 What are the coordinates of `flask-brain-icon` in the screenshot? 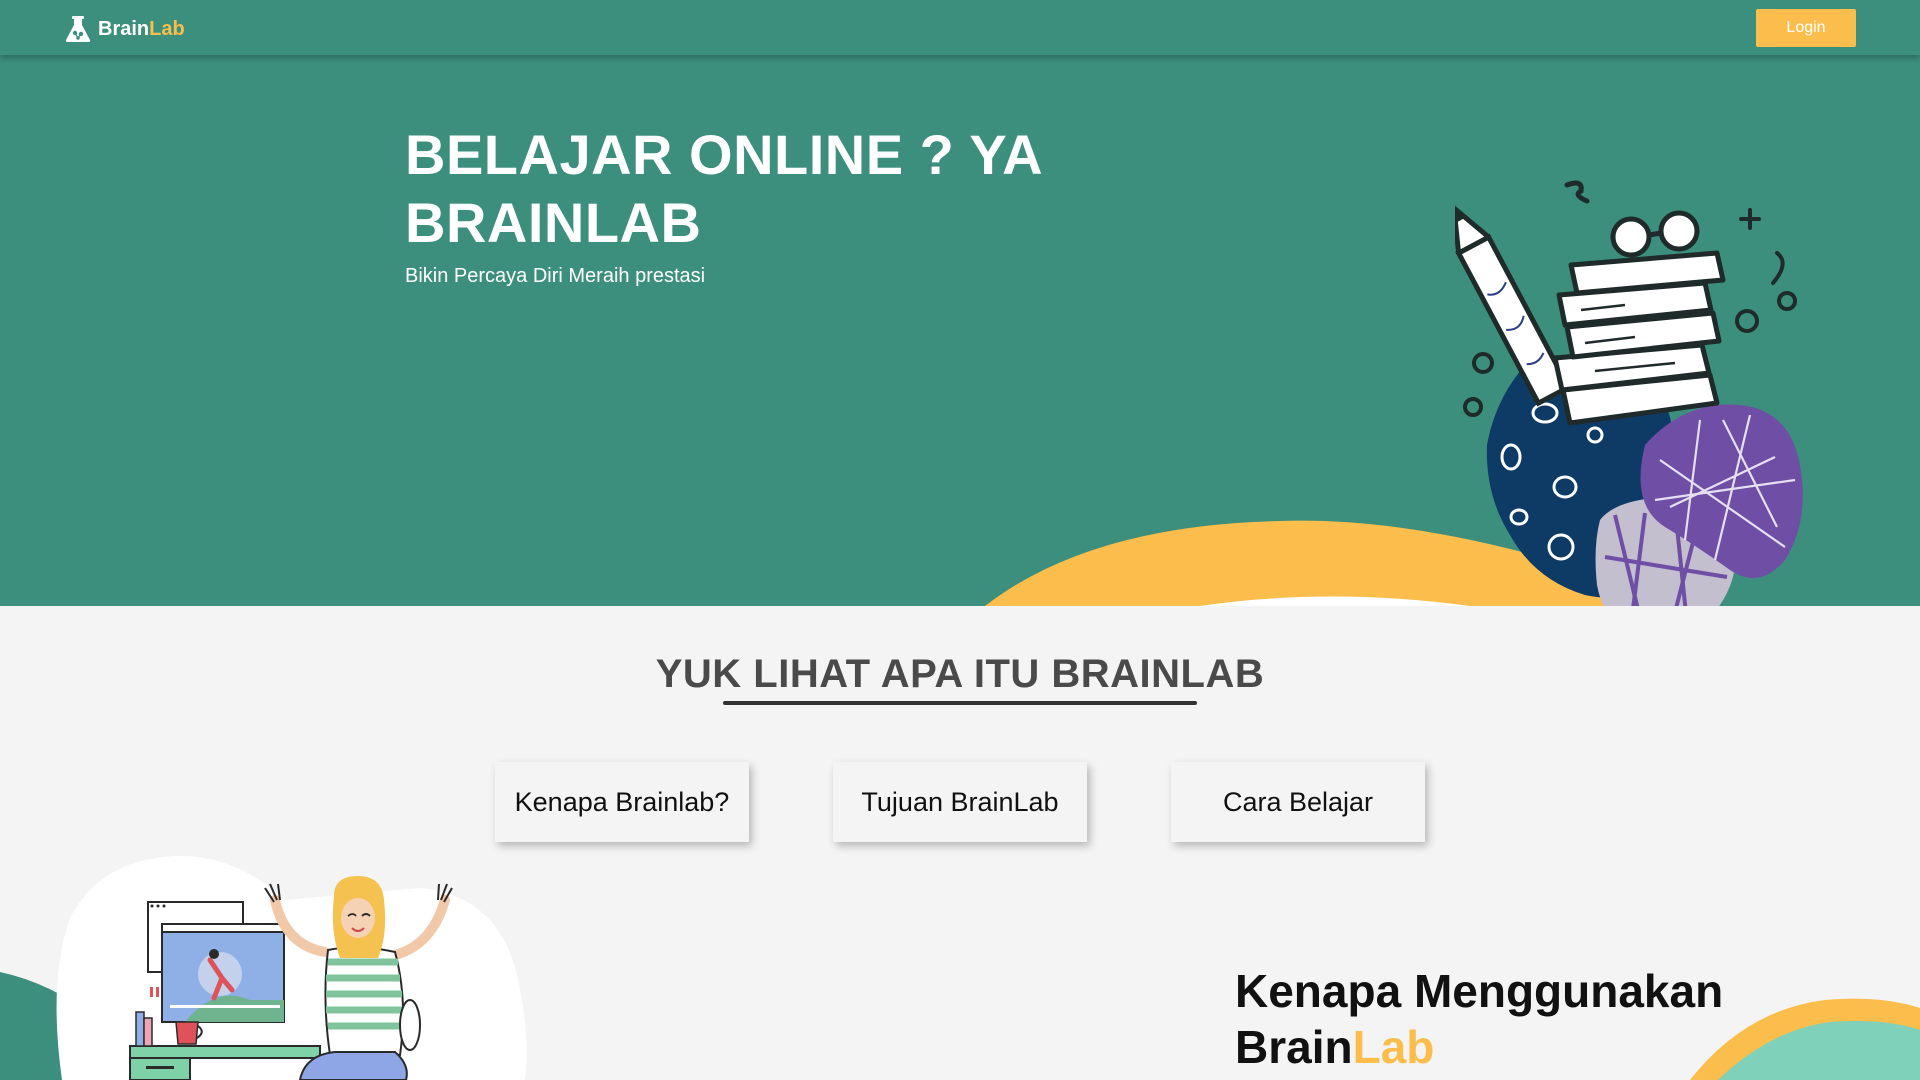 It's located at (78, 29).